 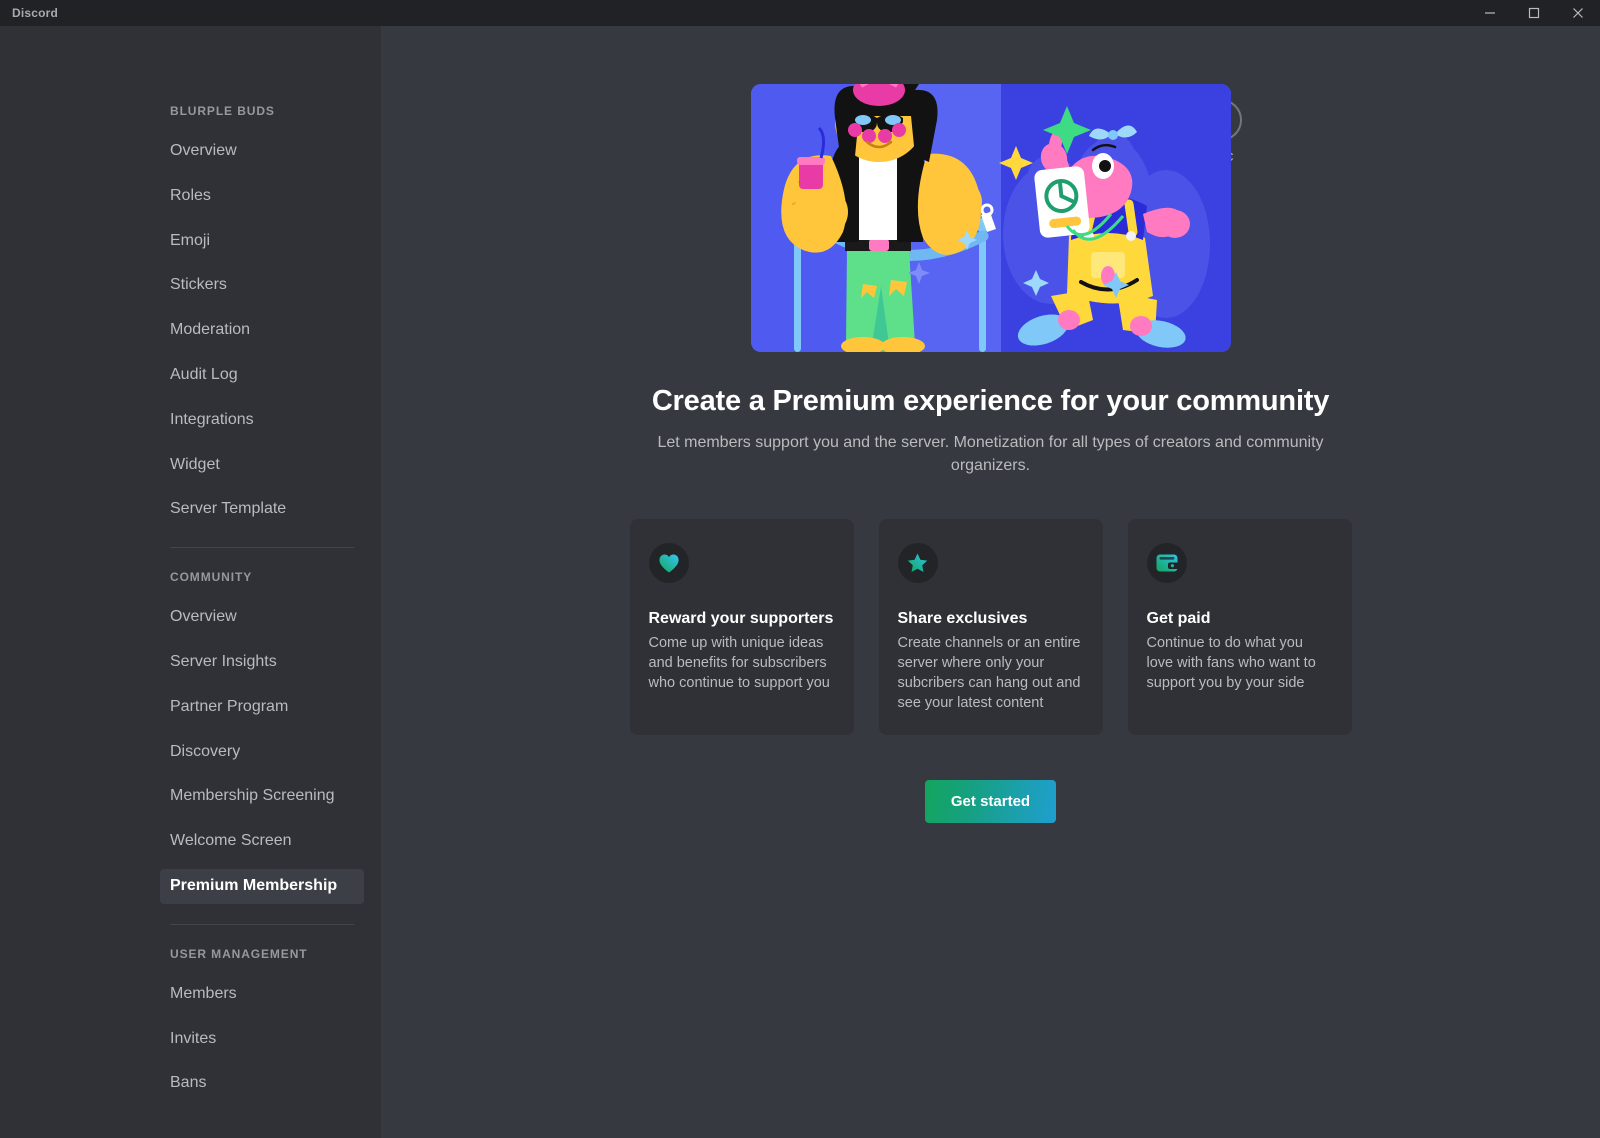 I want to click on close-button, so click(x=1578, y=13).